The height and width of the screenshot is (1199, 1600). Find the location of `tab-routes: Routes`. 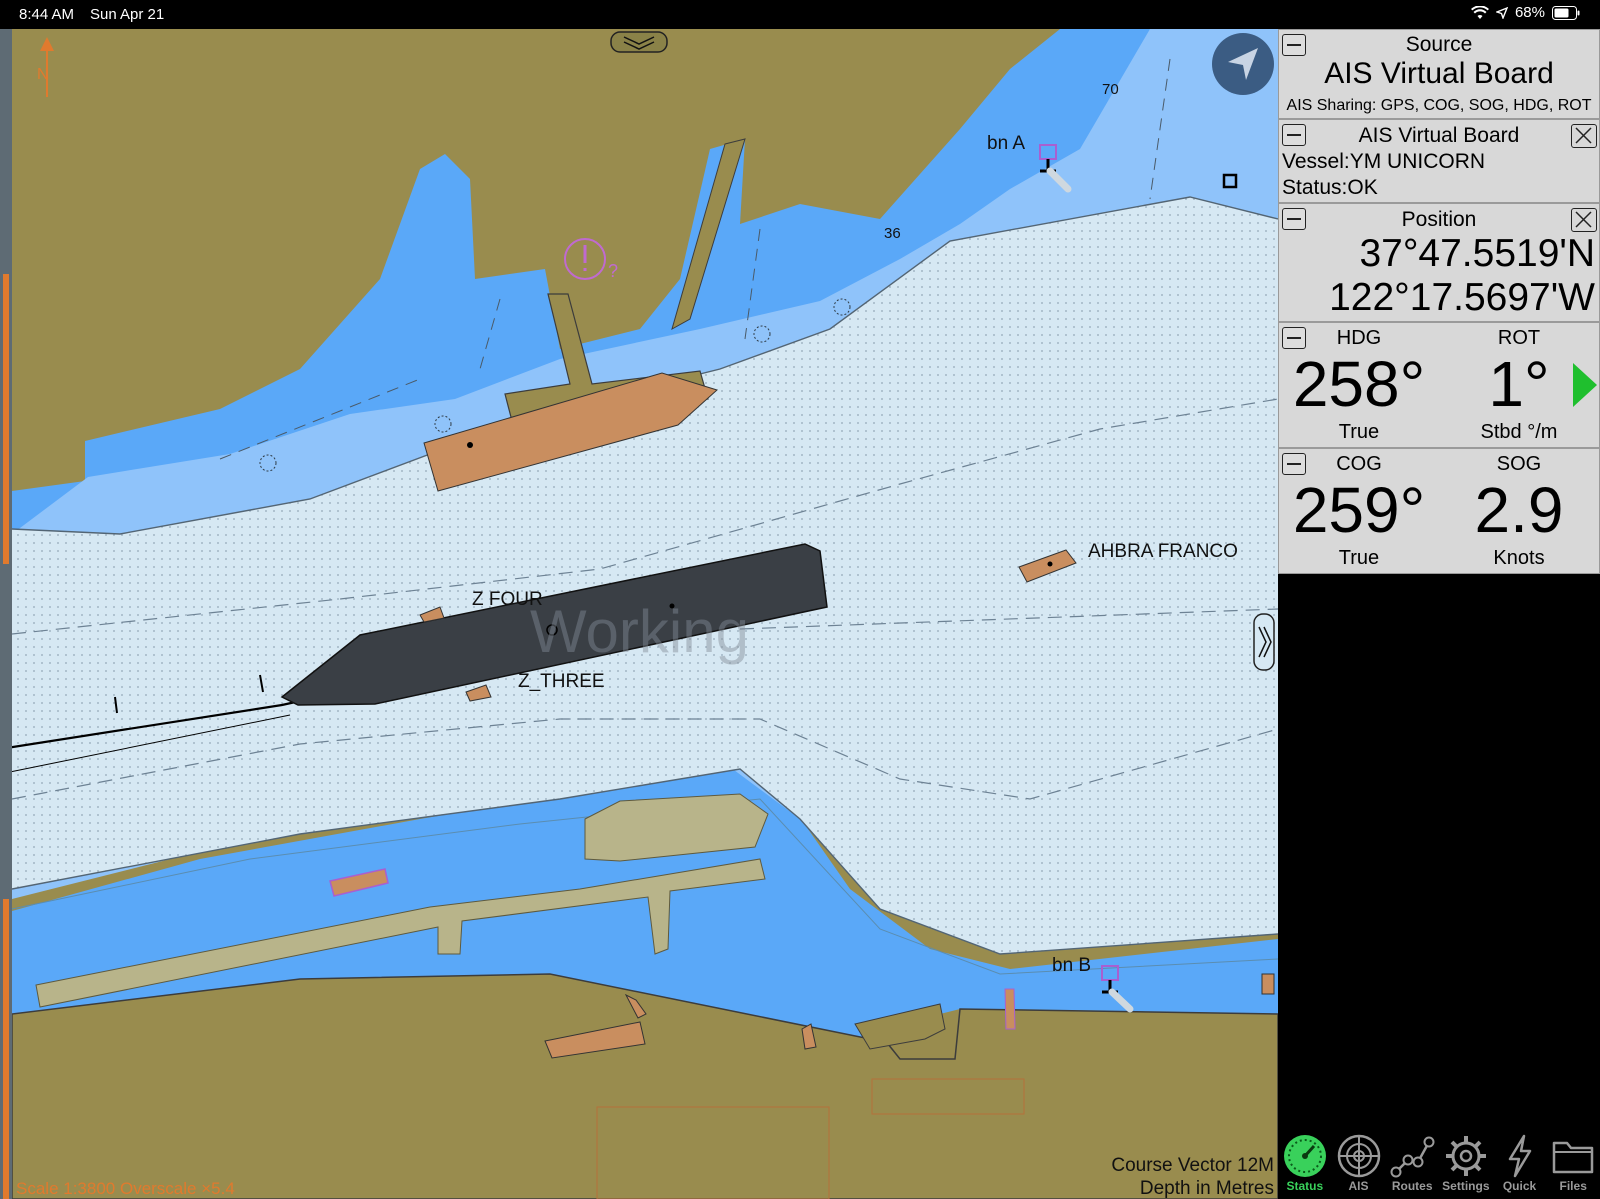

tab-routes: Routes is located at coordinates (1412, 1164).